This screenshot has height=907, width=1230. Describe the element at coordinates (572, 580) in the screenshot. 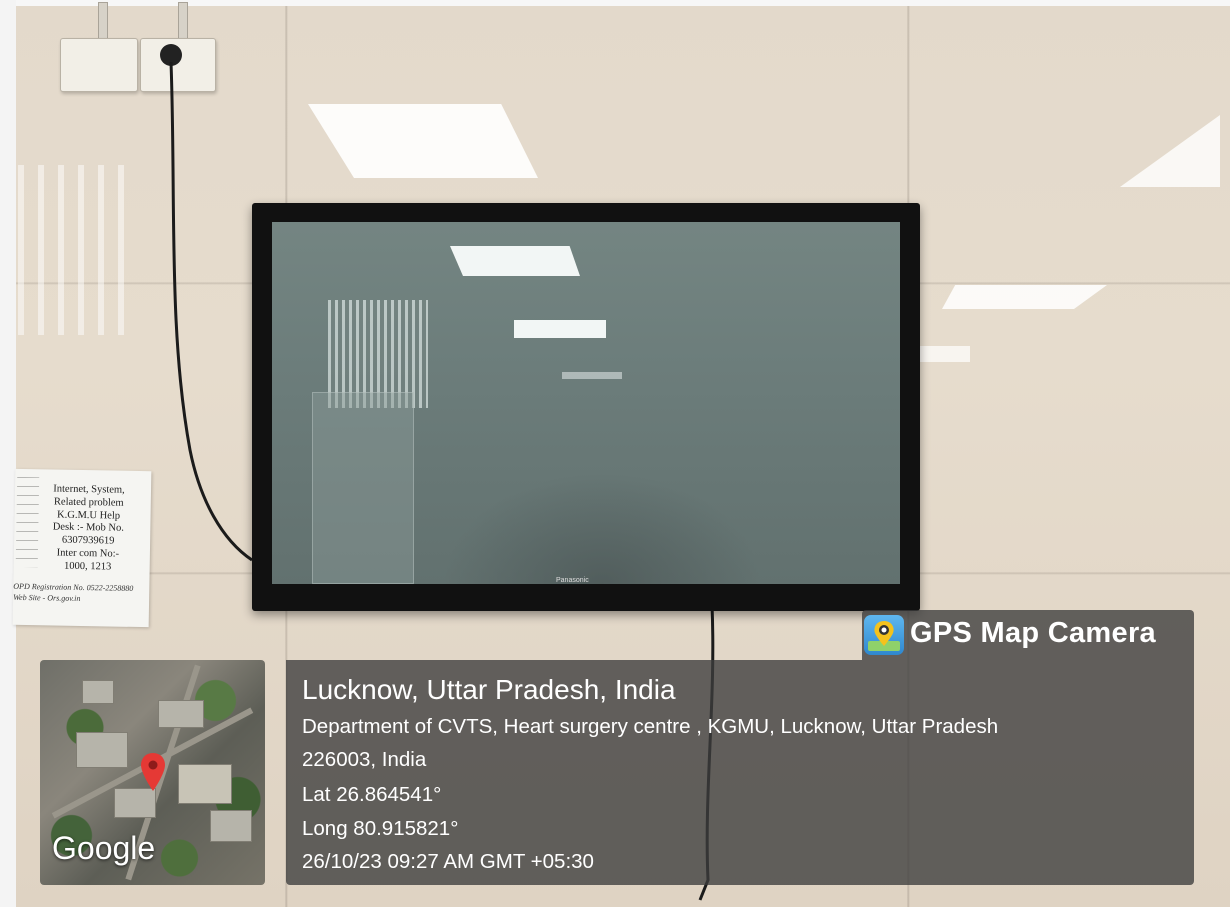

I see `tv-brand: Panasonic` at that location.